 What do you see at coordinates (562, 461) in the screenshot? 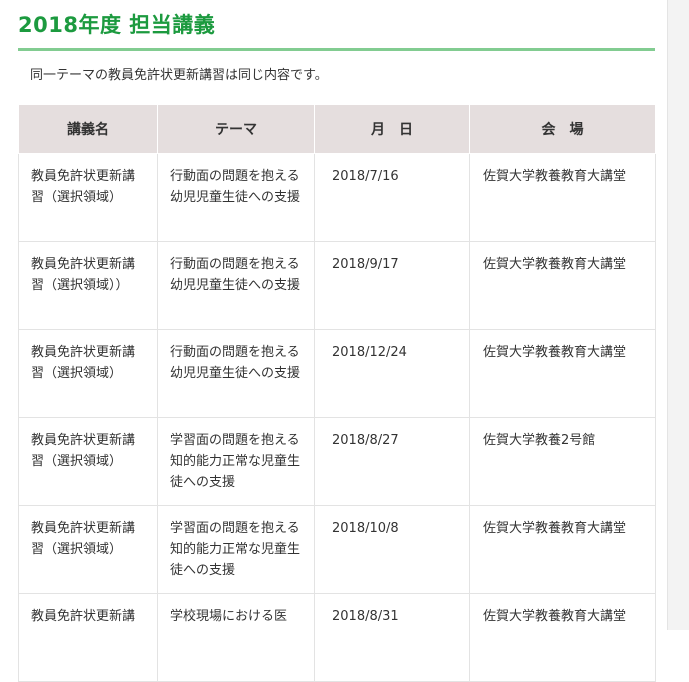
I see `cell-venue: 佐賀大学教養2号館` at bounding box center [562, 461].